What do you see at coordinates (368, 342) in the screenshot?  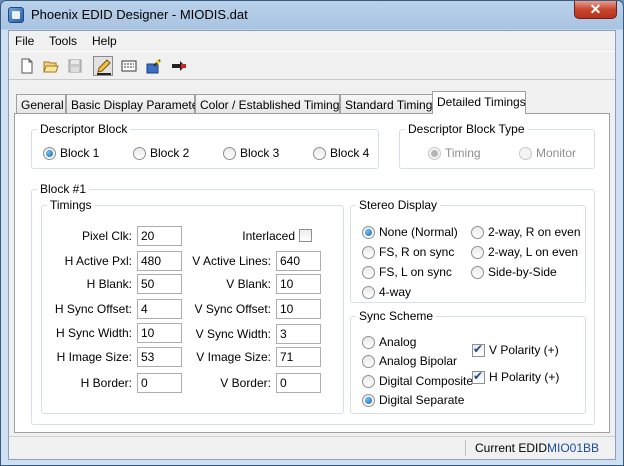 I see `radio-sync-analog` at bounding box center [368, 342].